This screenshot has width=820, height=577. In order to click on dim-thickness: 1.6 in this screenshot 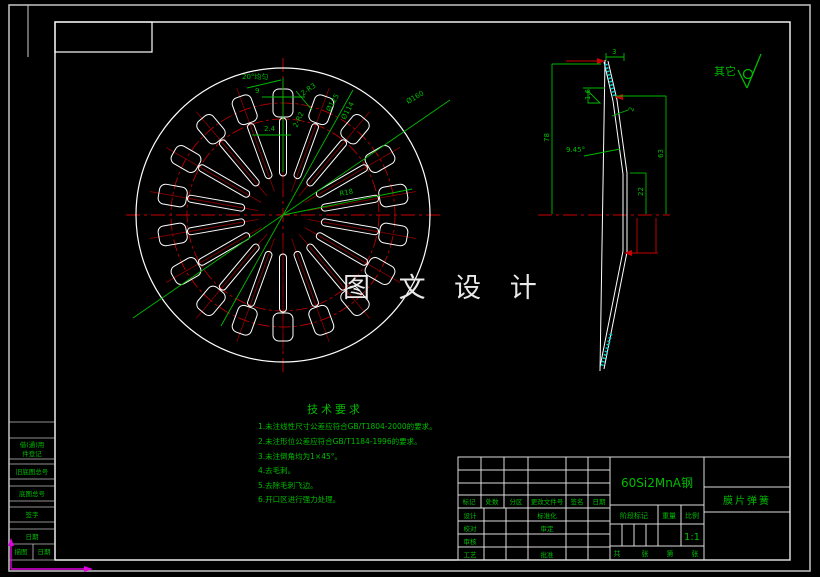, I will do `click(588, 94)`.